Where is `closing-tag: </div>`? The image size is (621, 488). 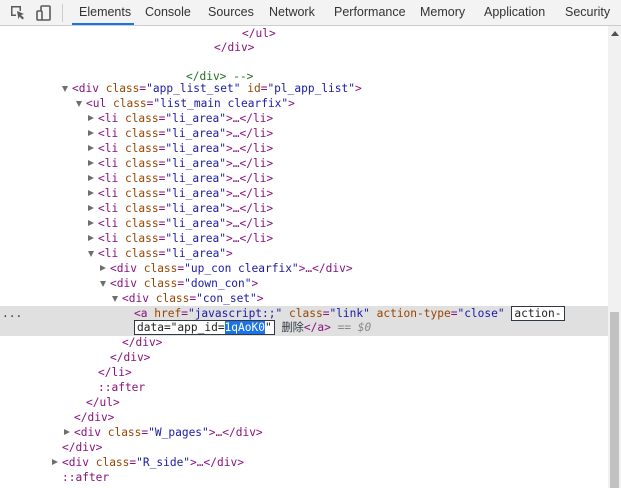 closing-tag: </div> is located at coordinates (234, 47).